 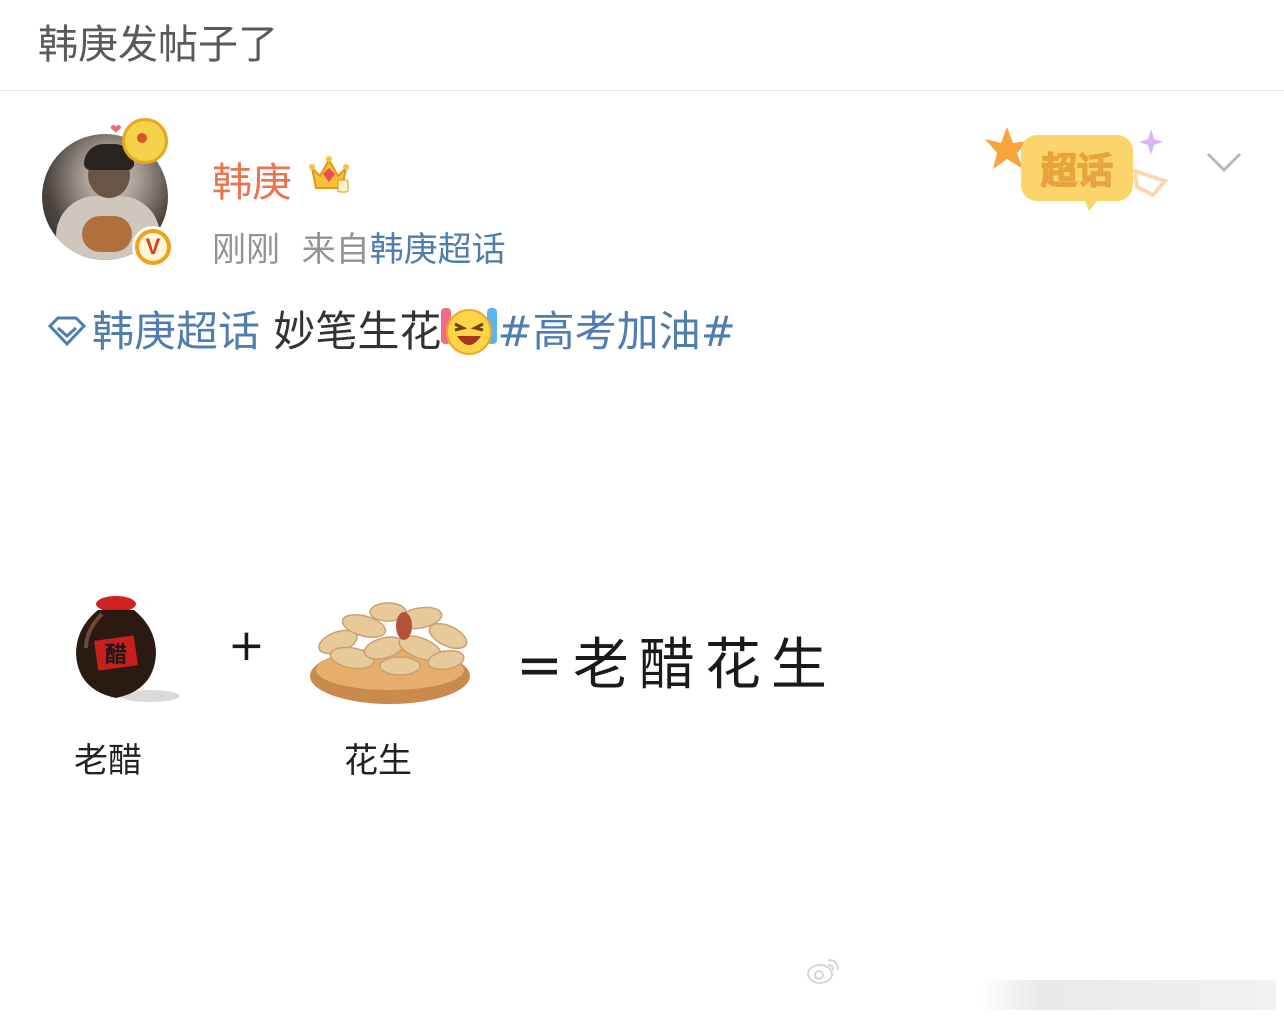 What do you see at coordinates (116, 655) in the screenshot?
I see `vinegar-jar-label: 醋` at bounding box center [116, 655].